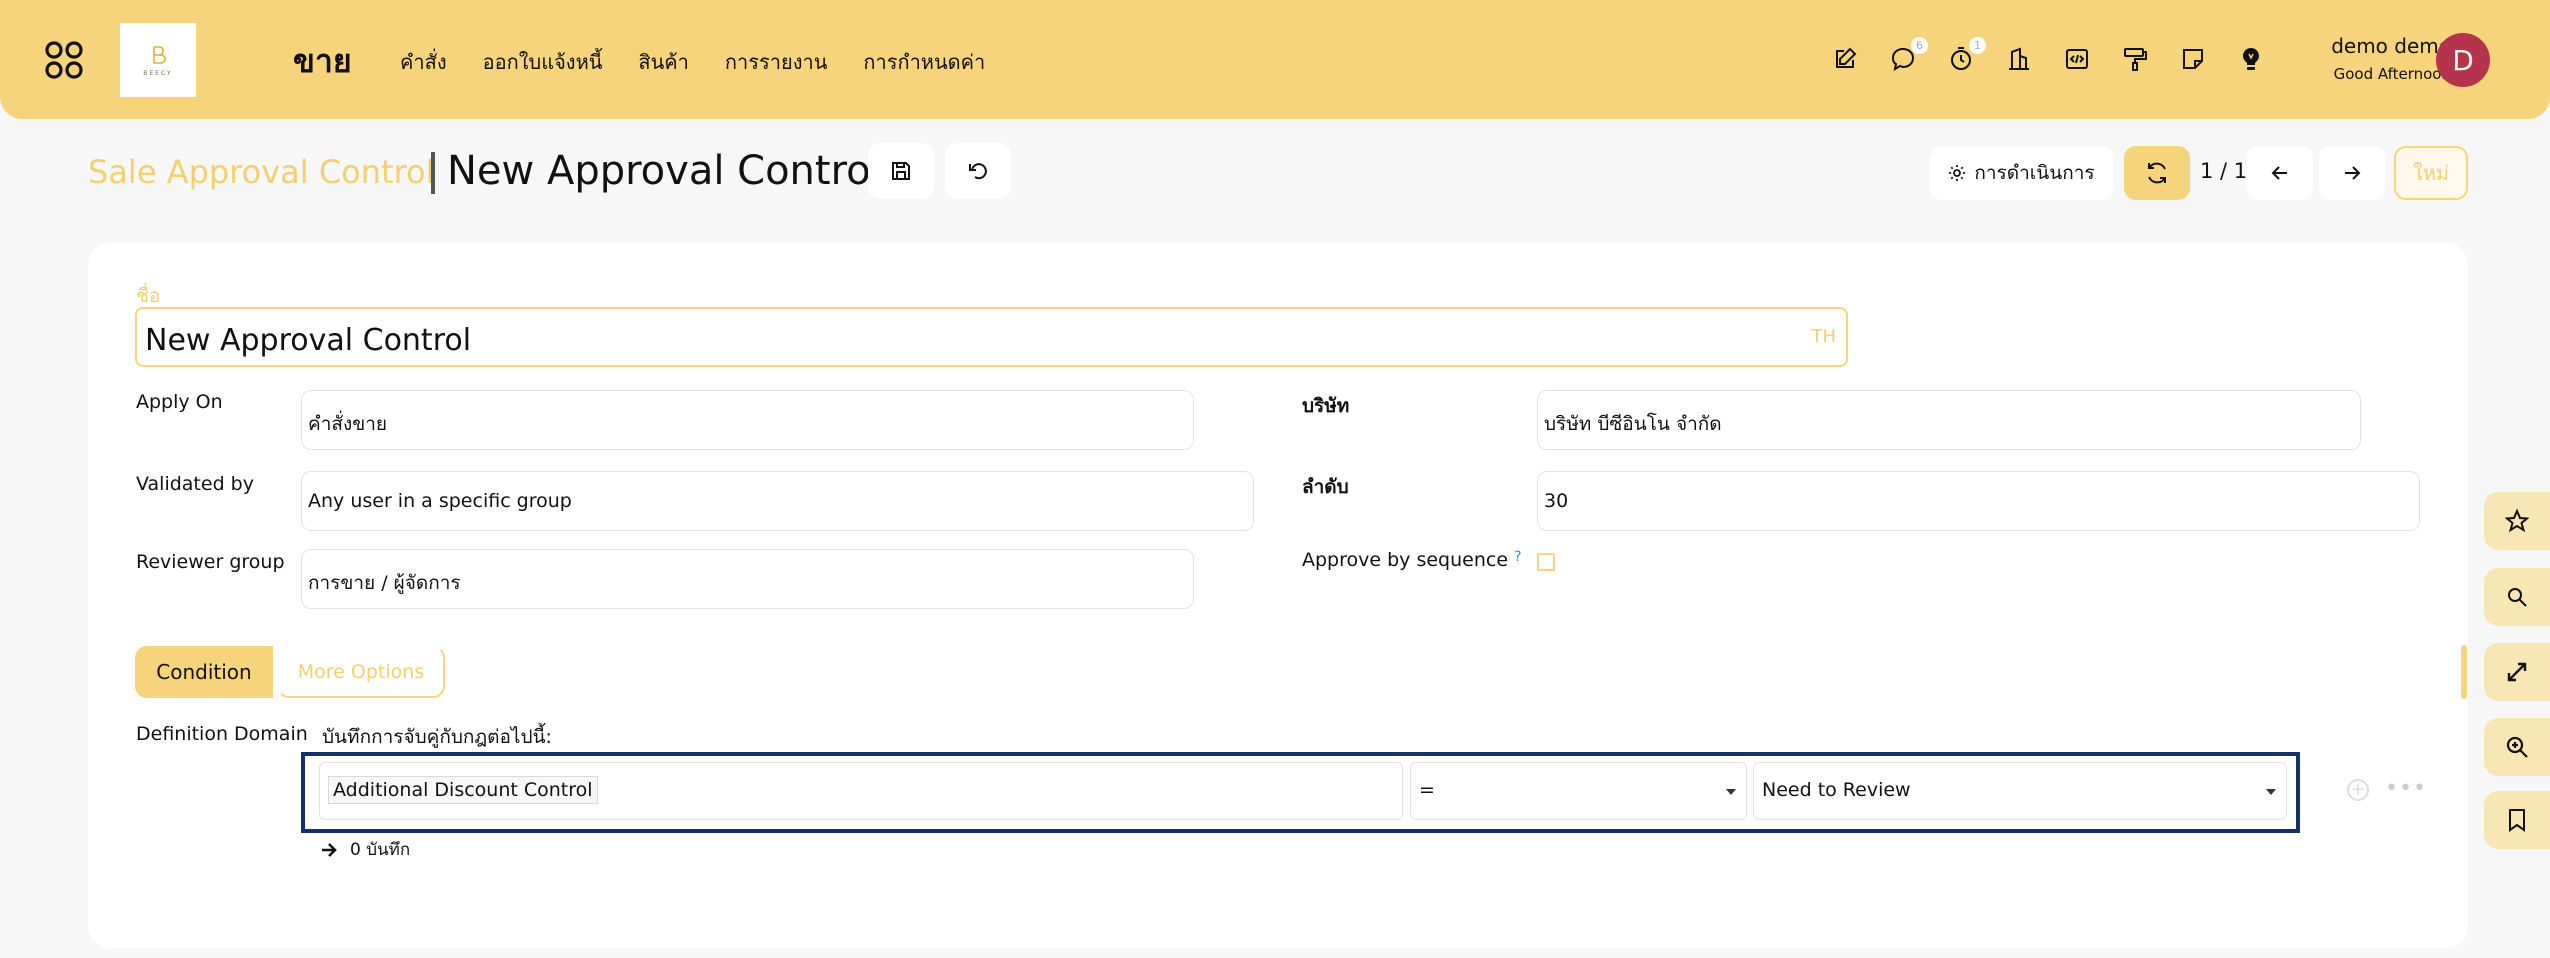  I want to click on tab-condition: Condition, so click(204, 672).